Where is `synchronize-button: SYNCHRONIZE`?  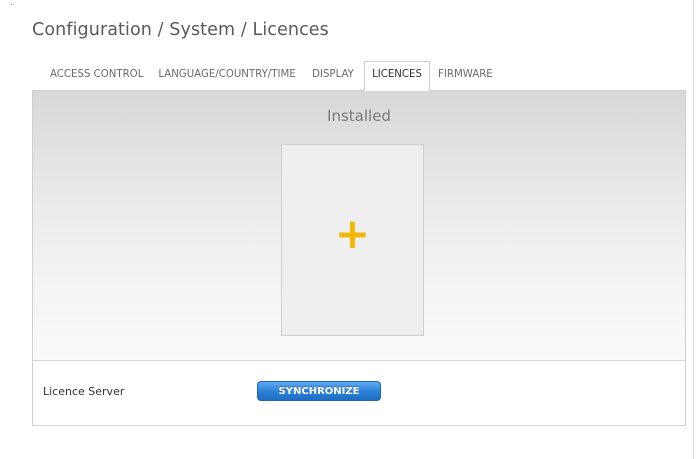
synchronize-button: SYNCHRONIZE is located at coordinates (319, 391).